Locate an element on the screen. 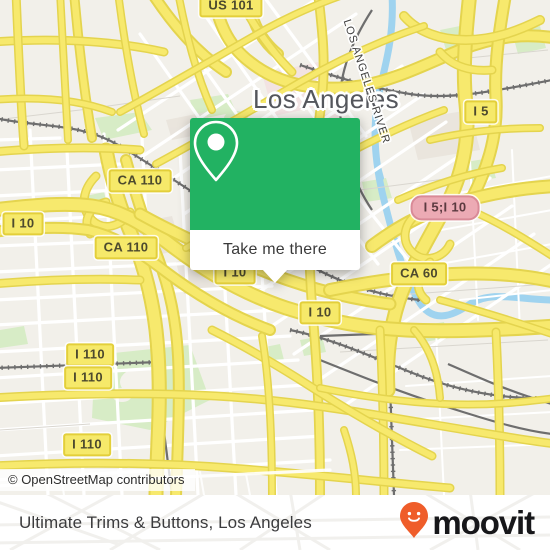 Image resolution: width=550 pixels, height=550 pixels. highway-shield: US 101 is located at coordinates (231, 9).